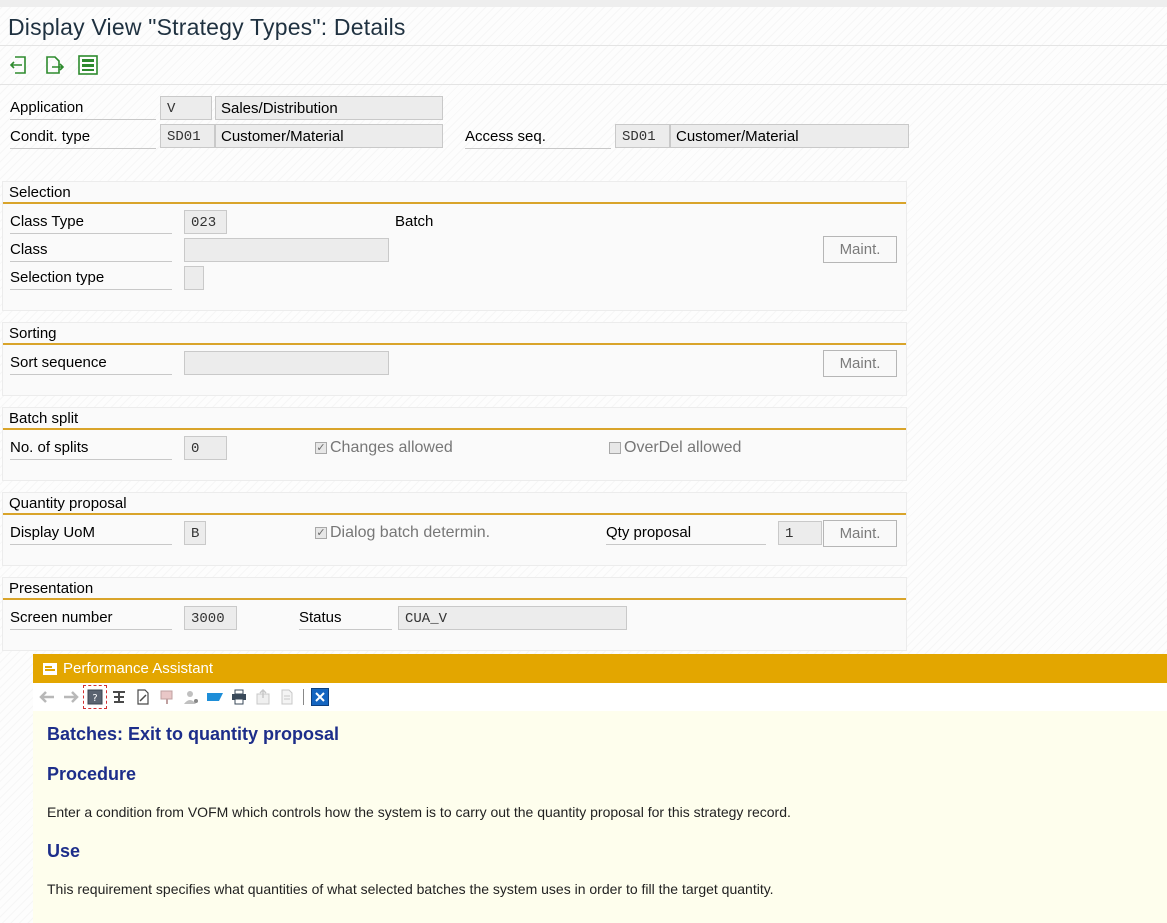 The height and width of the screenshot is (923, 1167). I want to click on user-settings-icon, so click(191, 697).